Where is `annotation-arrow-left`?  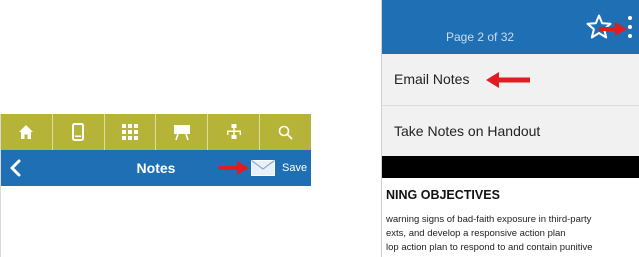
annotation-arrow-left is located at coordinates (508, 80).